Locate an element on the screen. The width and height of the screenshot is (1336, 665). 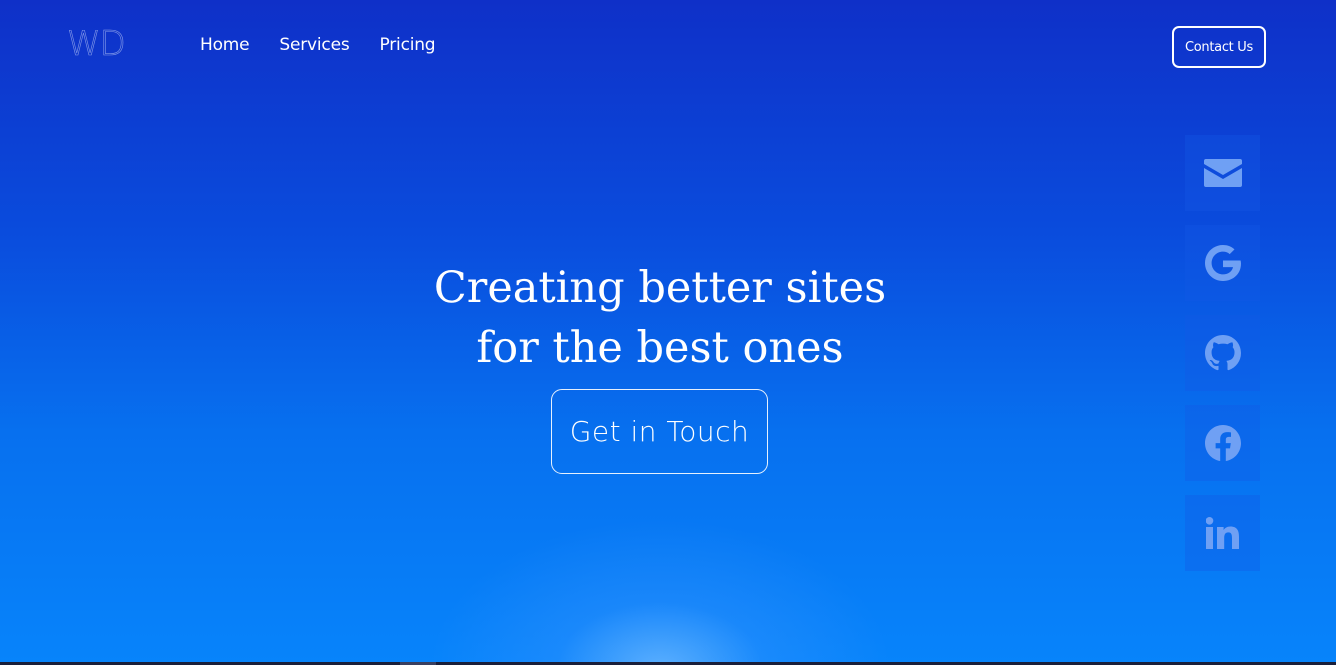
social-link-email is located at coordinates (1222, 173).